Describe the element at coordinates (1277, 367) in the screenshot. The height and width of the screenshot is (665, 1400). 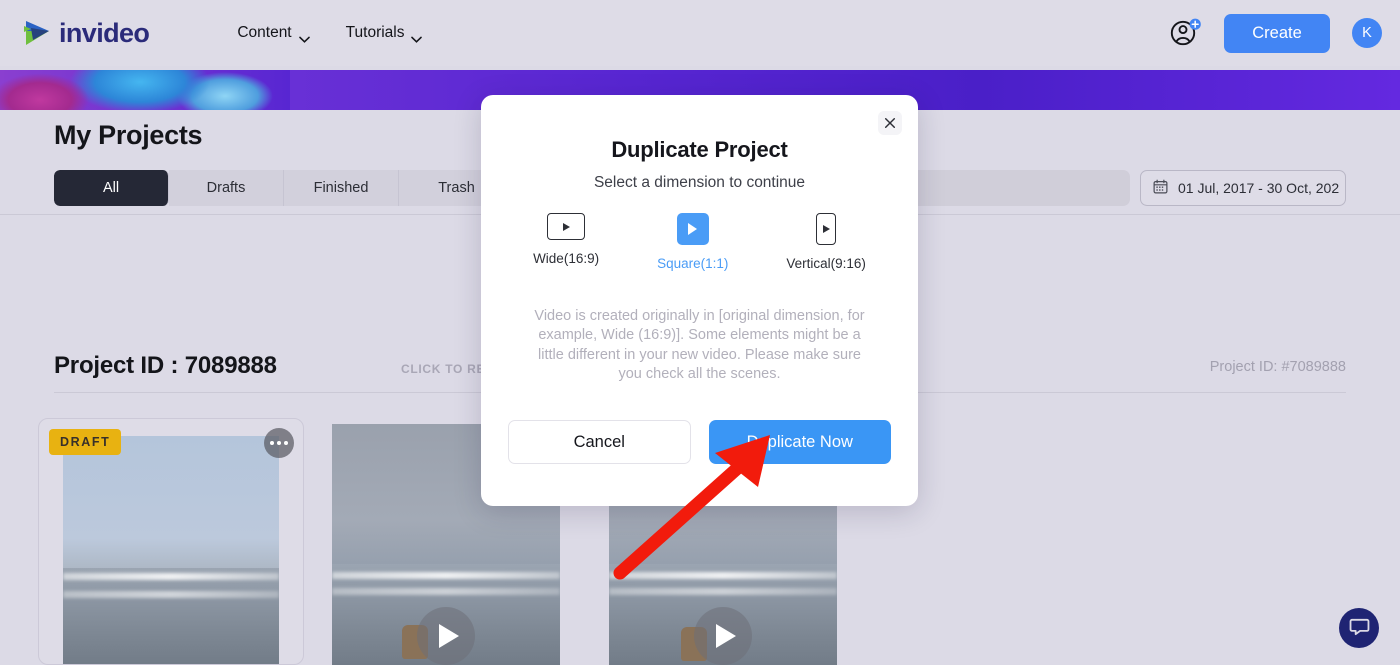
I see `project-id-label: Project ID: #7089888` at that location.